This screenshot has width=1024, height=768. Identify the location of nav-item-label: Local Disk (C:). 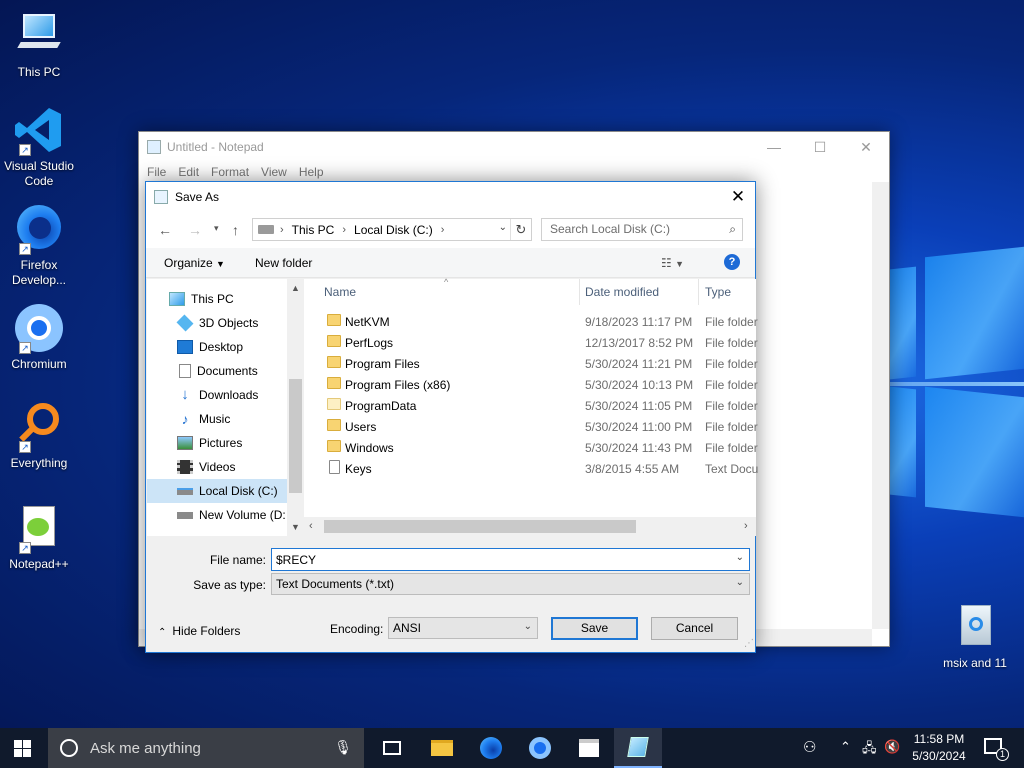
(238, 491).